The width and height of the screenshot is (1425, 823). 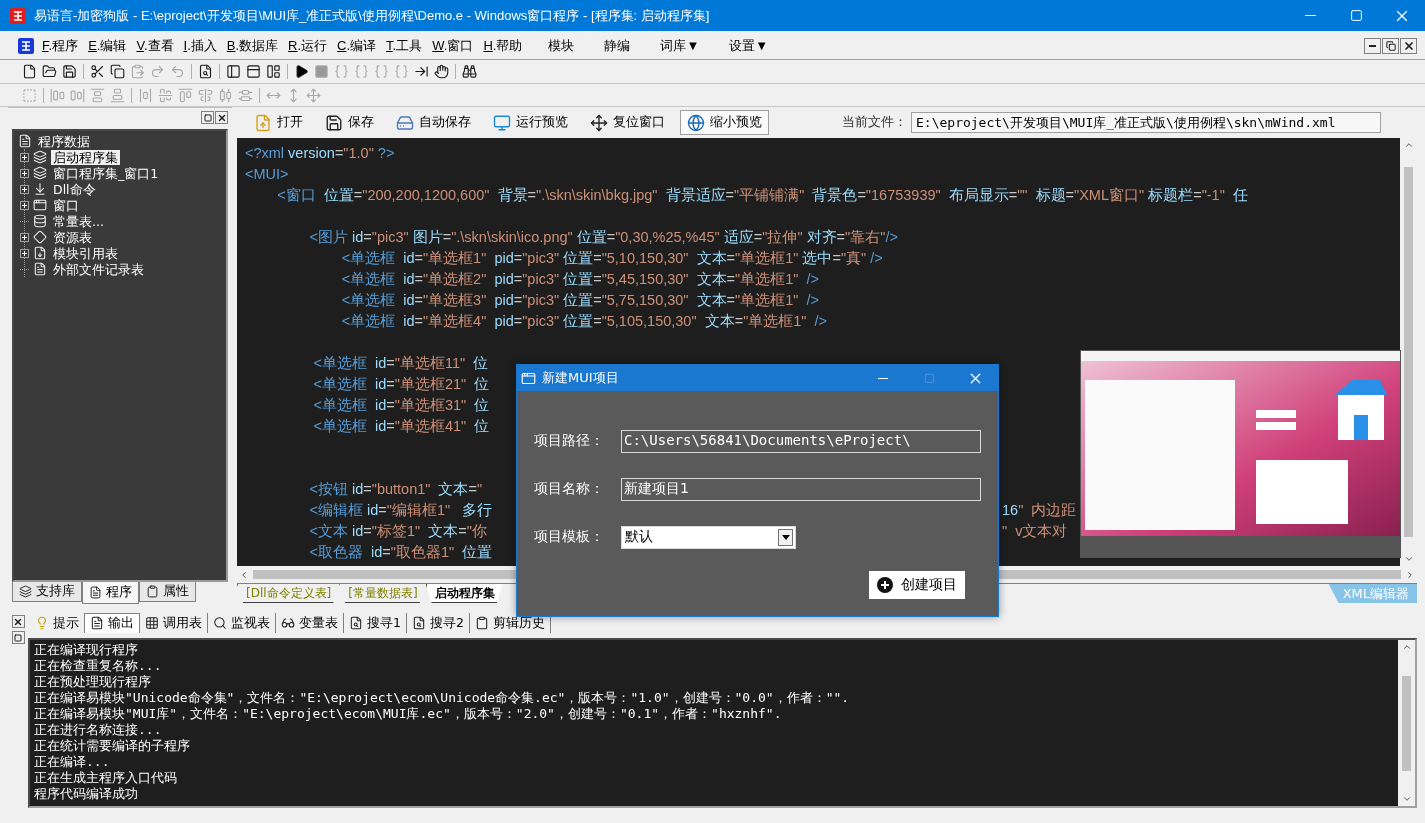 What do you see at coordinates (320, 153) in the screenshot?
I see `code-line: <?xml version="1.0" ?>` at bounding box center [320, 153].